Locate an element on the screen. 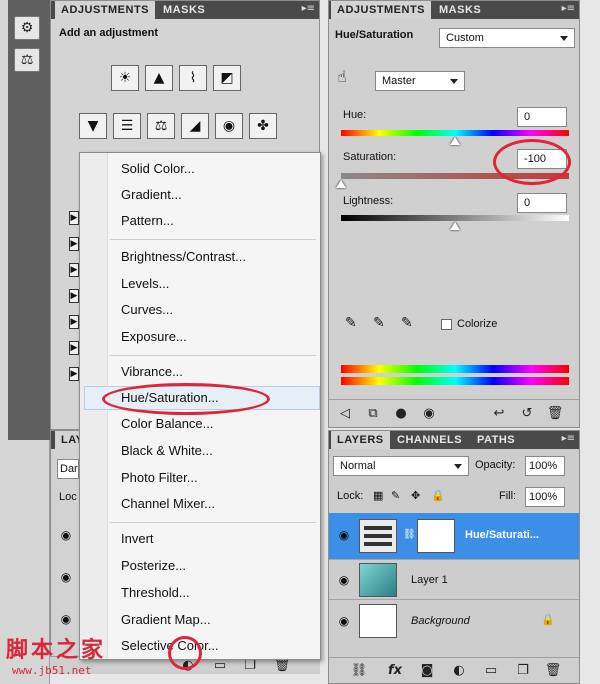 This screenshot has height=684, width=600. previous-state-icon: ↩ is located at coordinates (499, 414).